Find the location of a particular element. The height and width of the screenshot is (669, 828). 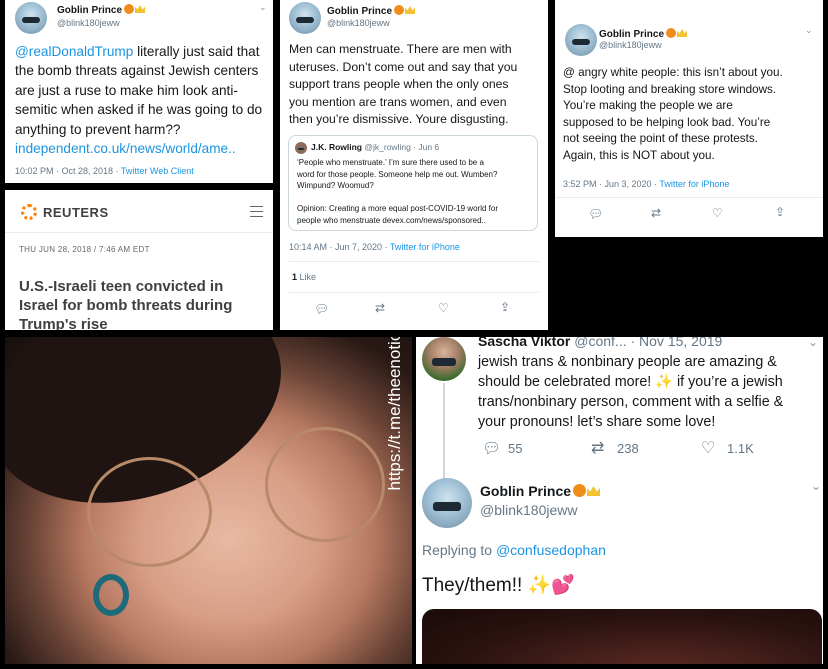

quoted-meta: @jk_rowling · Jun 6 is located at coordinates (402, 147).